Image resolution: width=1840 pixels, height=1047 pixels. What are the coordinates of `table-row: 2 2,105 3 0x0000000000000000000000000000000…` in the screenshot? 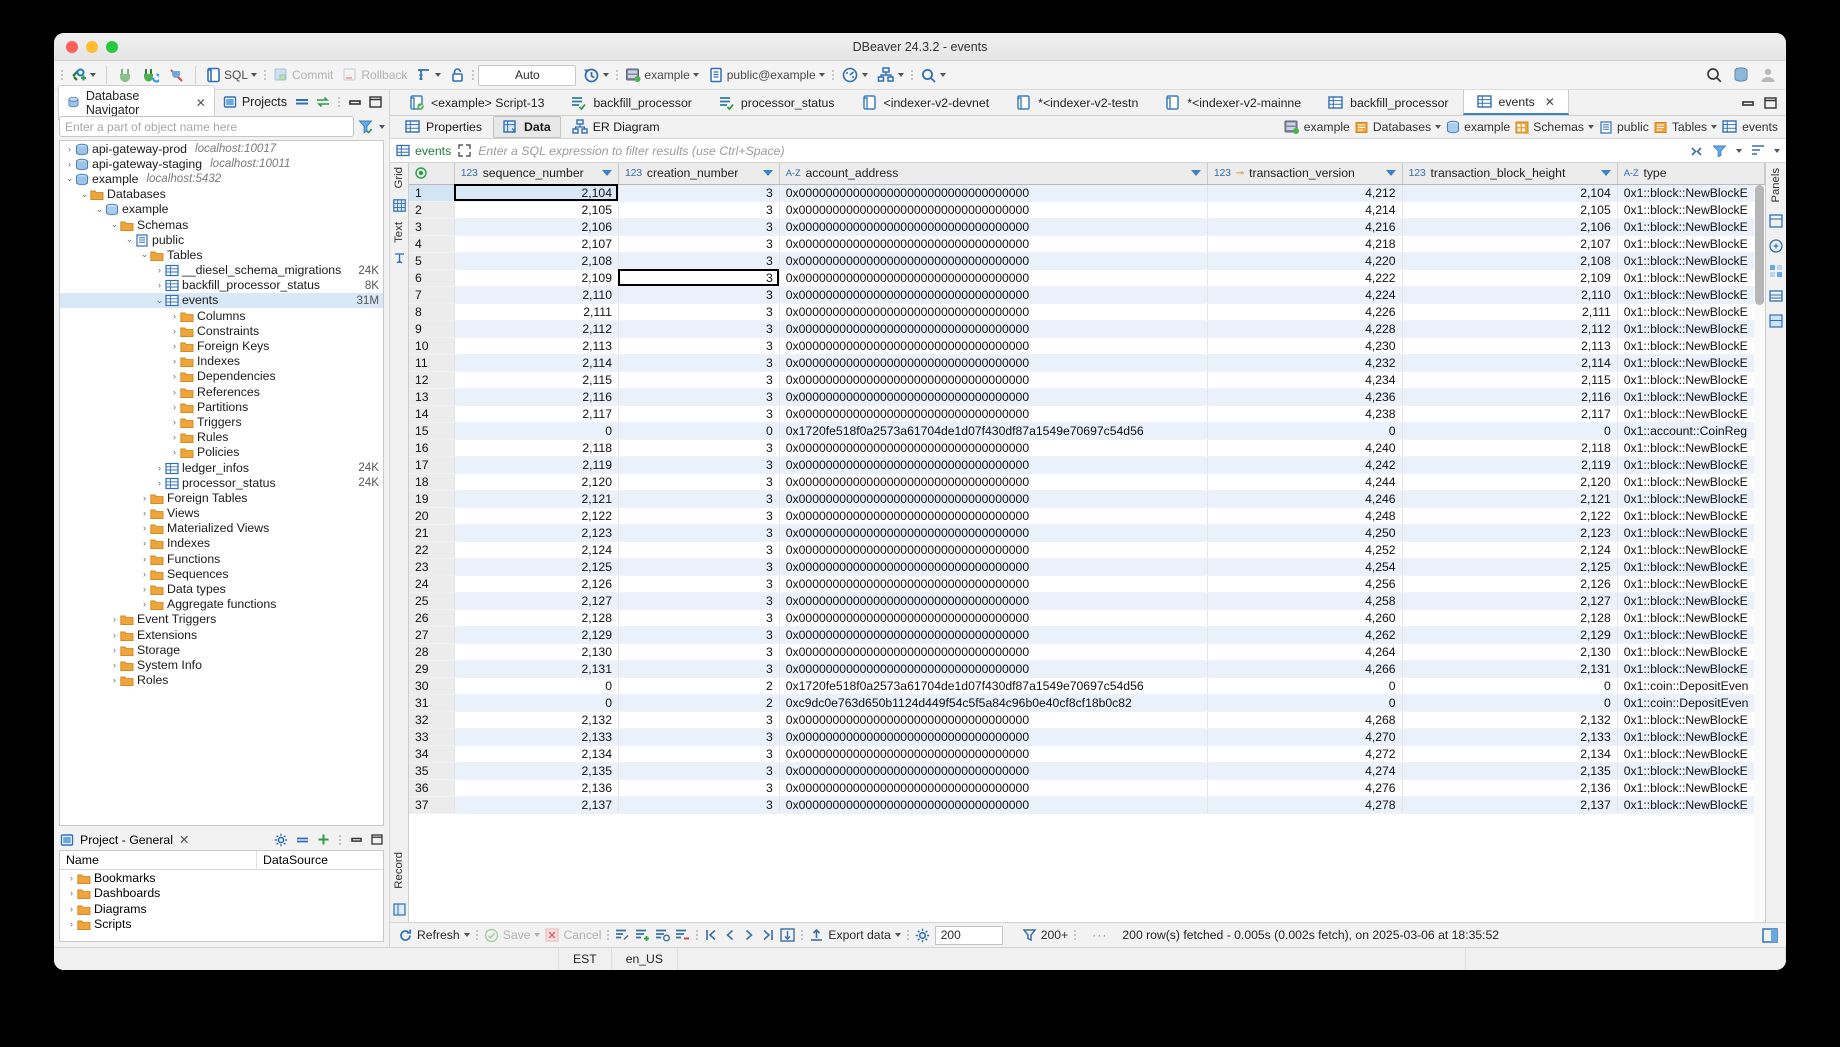 It's located at (1087, 210).